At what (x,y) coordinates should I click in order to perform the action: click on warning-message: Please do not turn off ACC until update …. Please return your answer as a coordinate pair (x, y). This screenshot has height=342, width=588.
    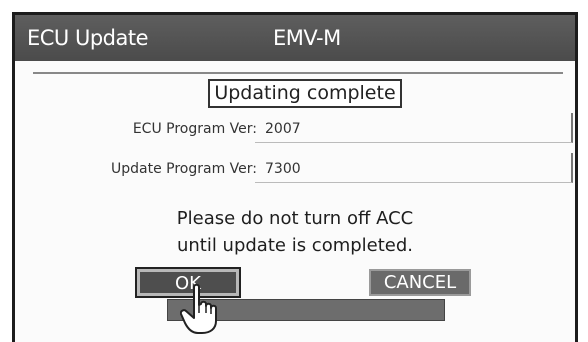
    Looking at the image, I should click on (295, 232).